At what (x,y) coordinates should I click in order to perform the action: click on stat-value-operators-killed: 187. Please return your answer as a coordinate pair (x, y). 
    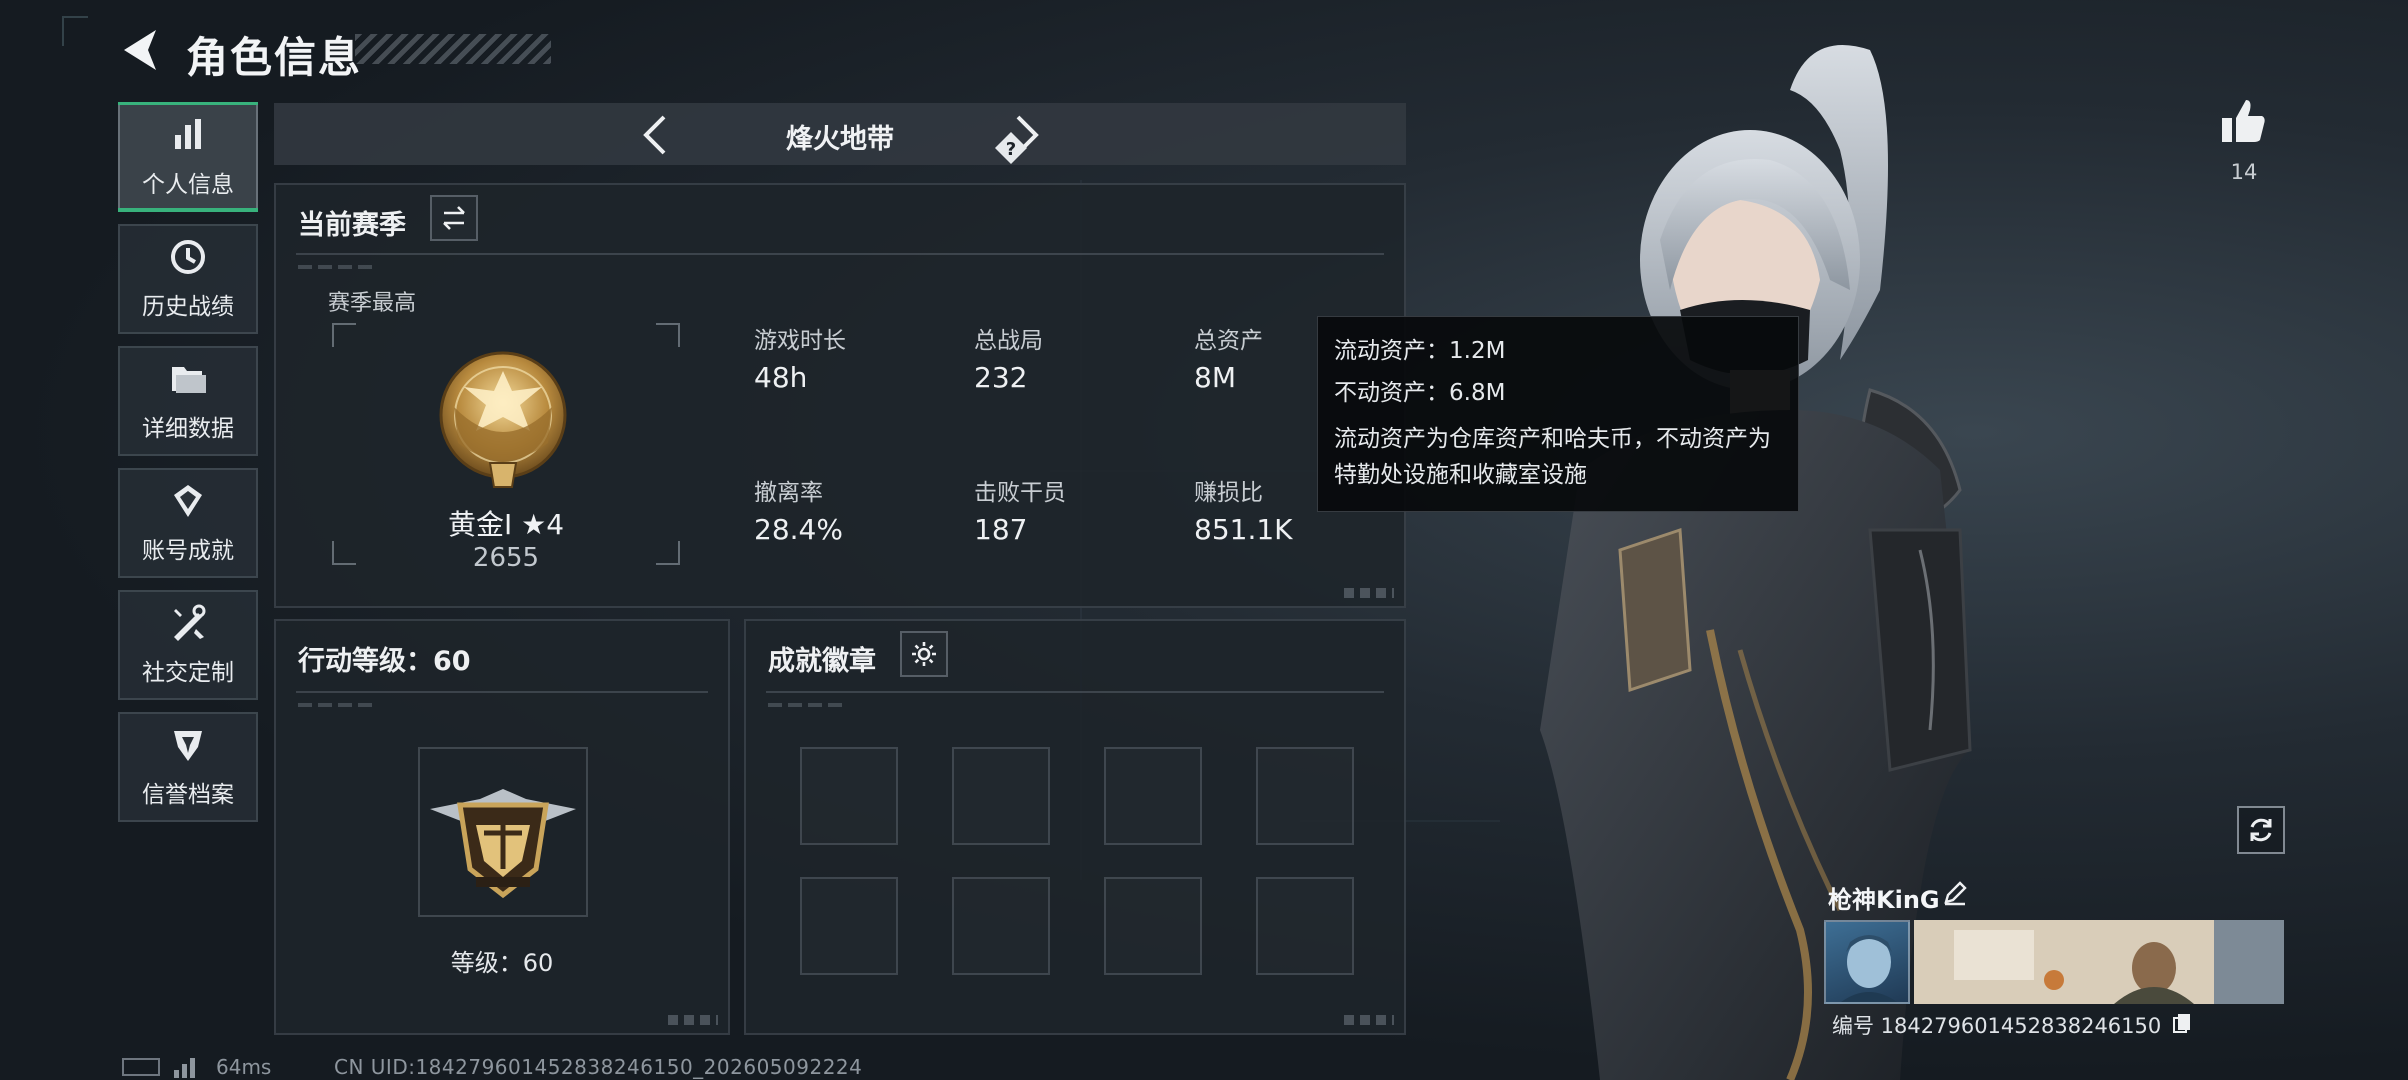
    Looking at the image, I should click on (1001, 529).